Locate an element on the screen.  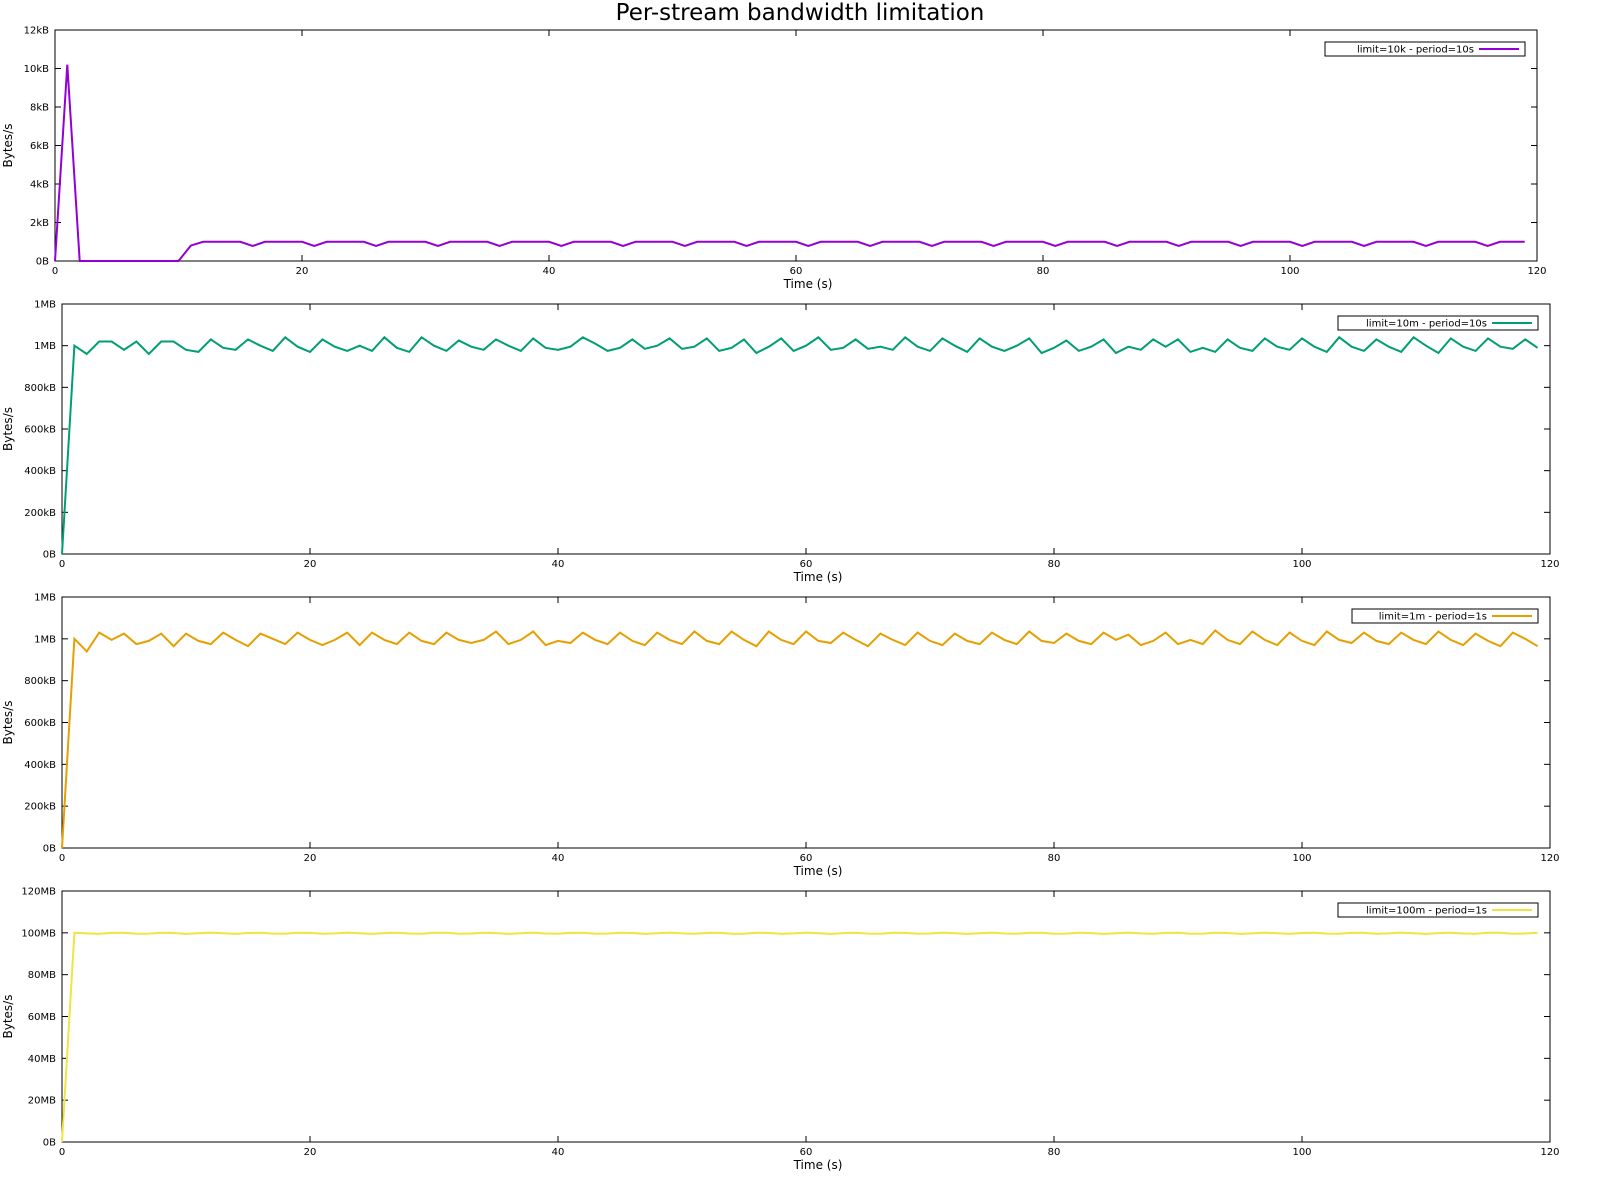
y-tick-label: 8kB is located at coordinates (39, 108).